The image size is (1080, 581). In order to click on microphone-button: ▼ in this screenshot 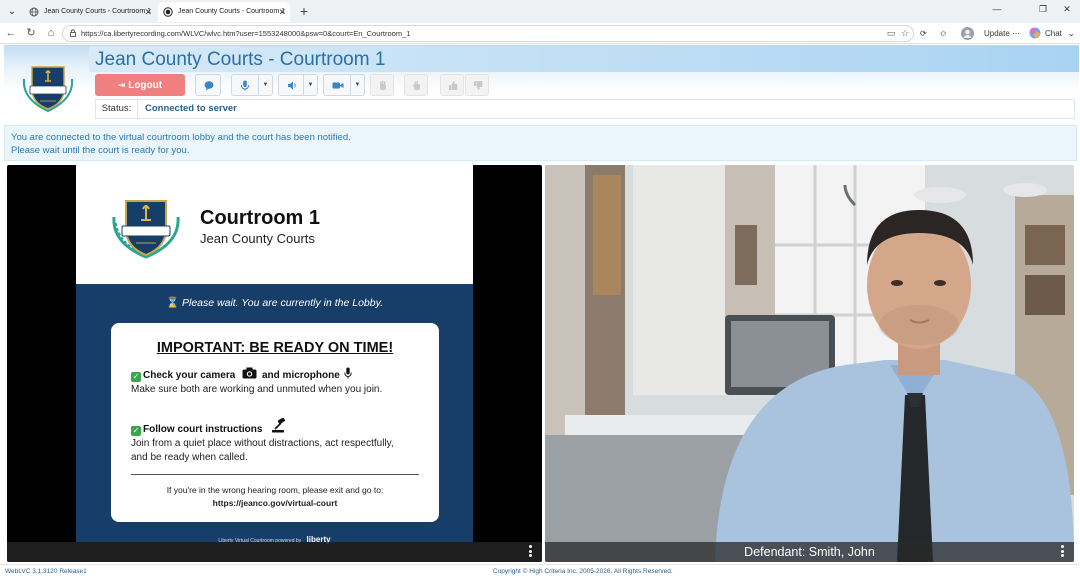, I will do `click(252, 85)`.